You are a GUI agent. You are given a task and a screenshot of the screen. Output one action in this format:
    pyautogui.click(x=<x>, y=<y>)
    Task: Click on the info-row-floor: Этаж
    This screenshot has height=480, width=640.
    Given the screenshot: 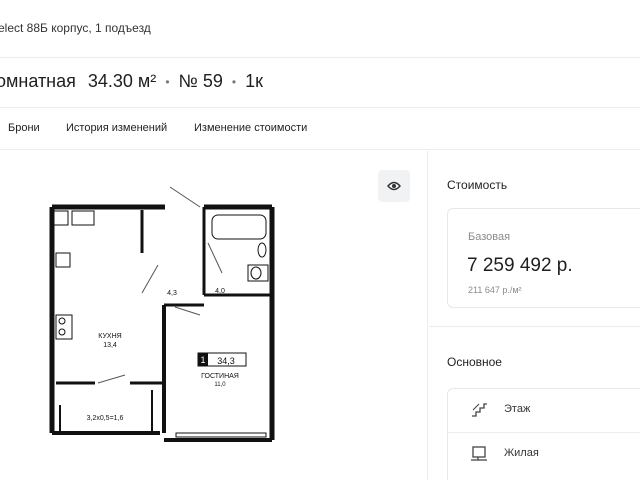 What is the action you would take?
    pyautogui.click(x=544, y=410)
    